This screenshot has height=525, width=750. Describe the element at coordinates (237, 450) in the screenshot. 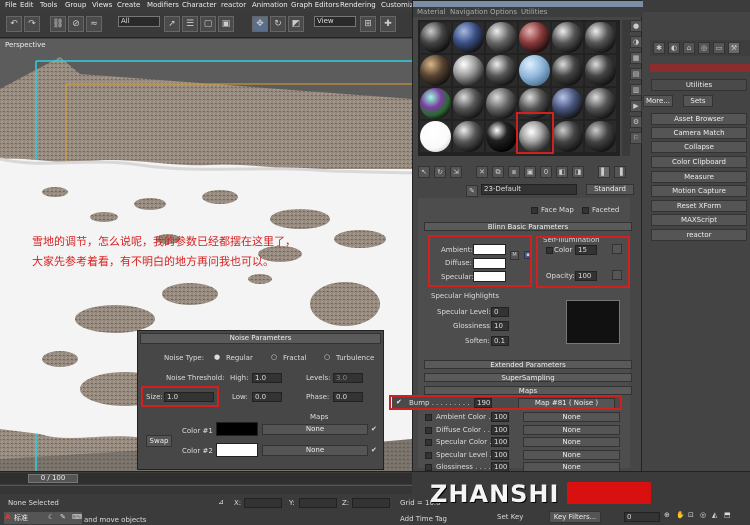

I see `color2-swatch` at that location.